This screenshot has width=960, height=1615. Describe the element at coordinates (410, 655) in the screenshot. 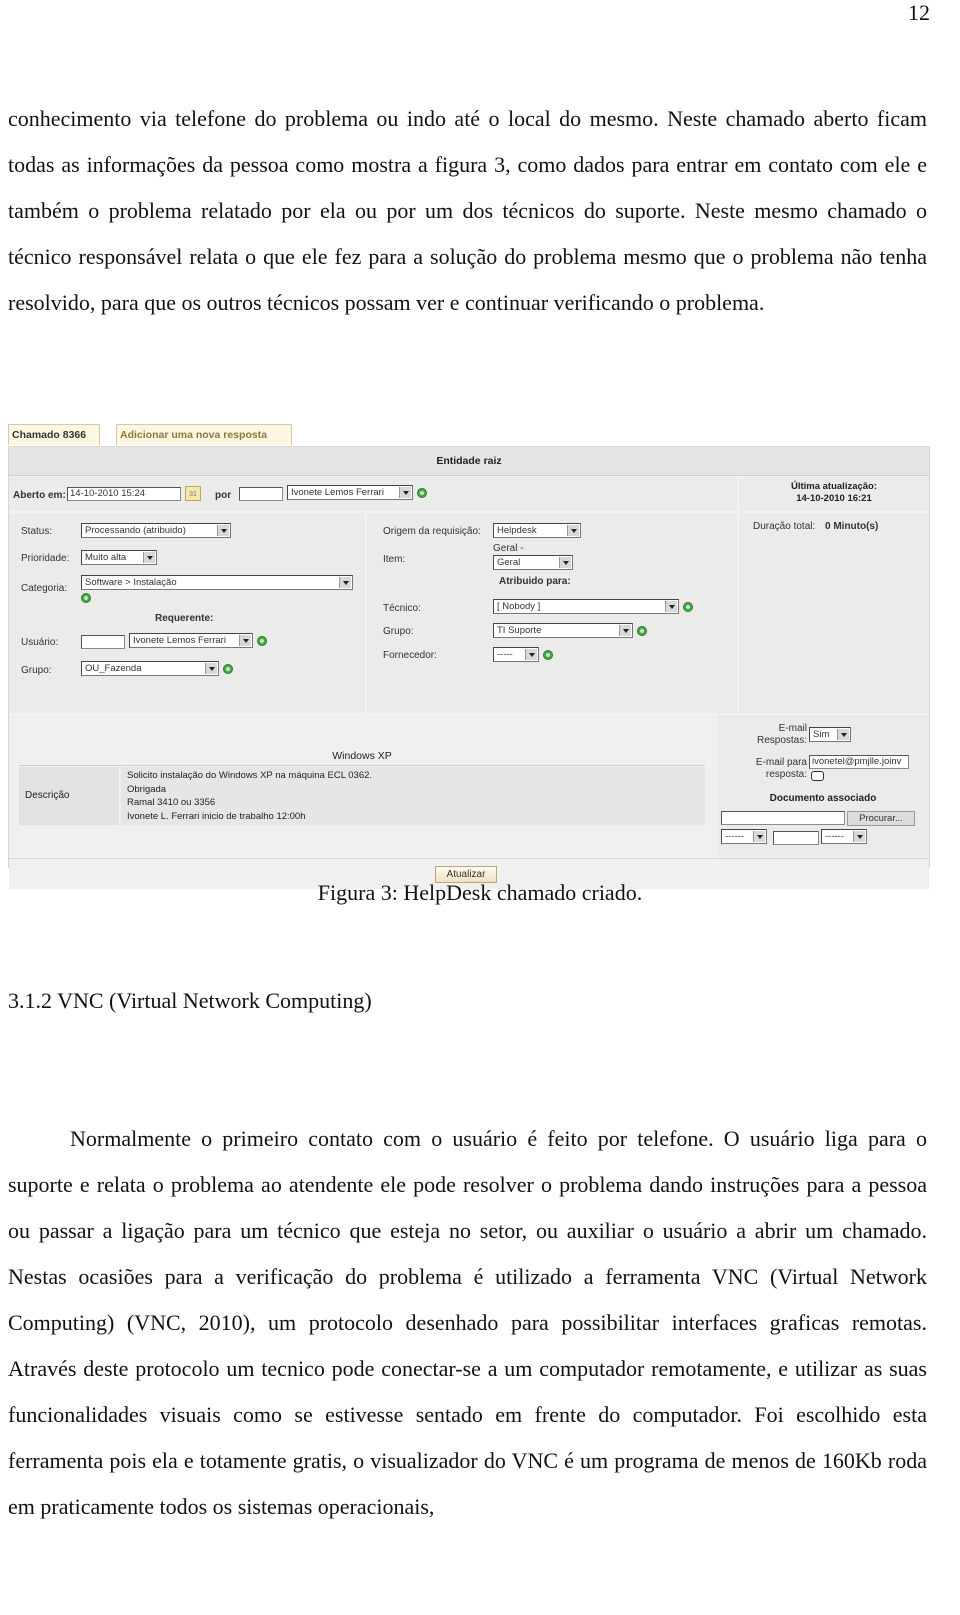

I see `supplier-label: Fornecedor:` at that location.